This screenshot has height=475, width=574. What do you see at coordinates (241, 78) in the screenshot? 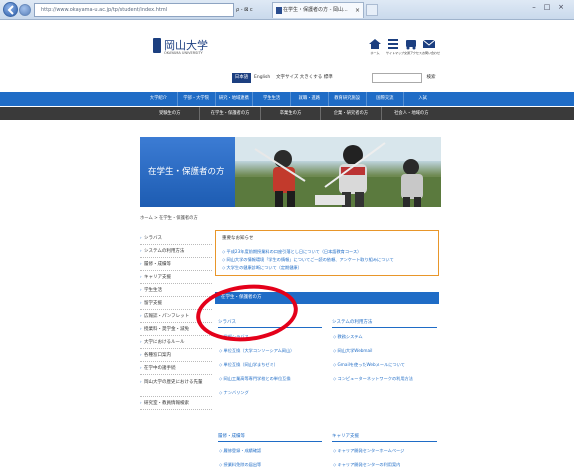
I see `language-japanese: 日本語` at bounding box center [241, 78].